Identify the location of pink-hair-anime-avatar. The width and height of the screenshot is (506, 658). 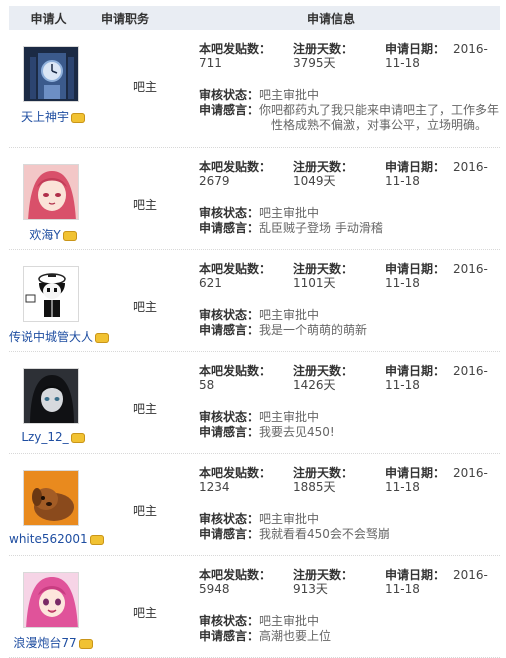
(51, 600).